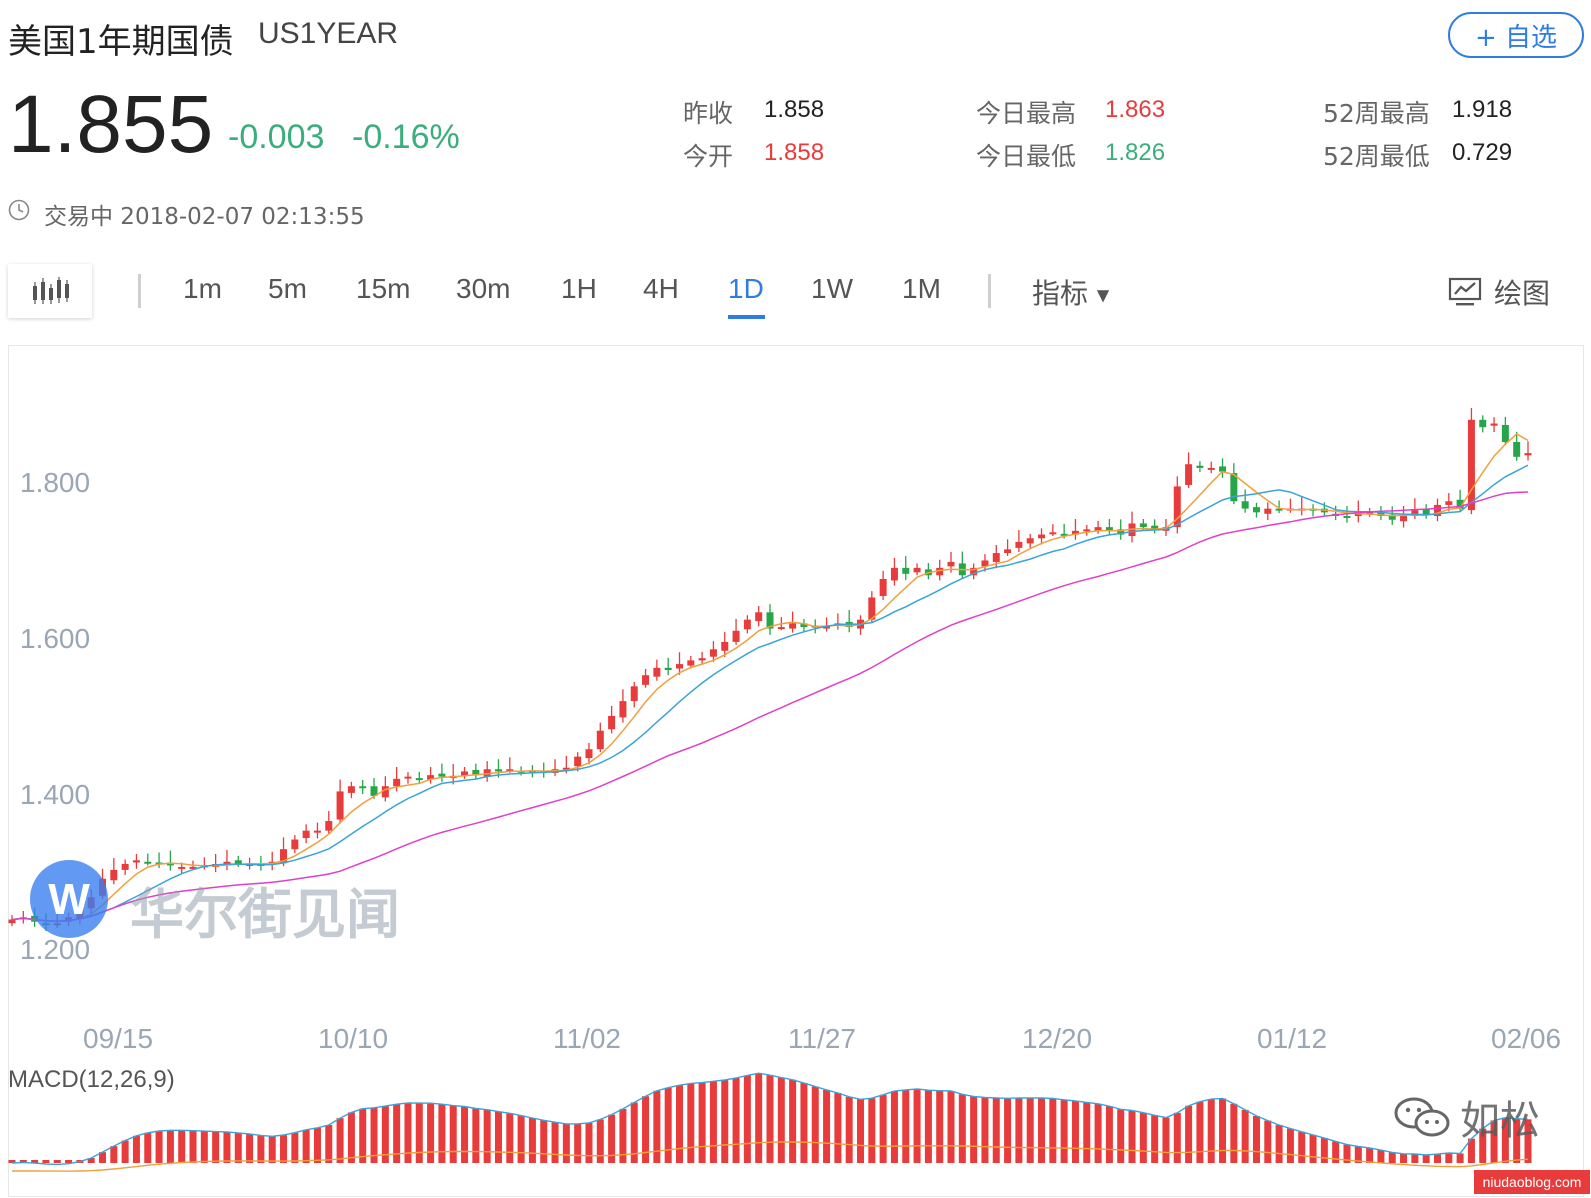 Image resolution: width=1591 pixels, height=1198 pixels. Describe the element at coordinates (1422, 1117) in the screenshot. I see `wechat-icon` at that location.